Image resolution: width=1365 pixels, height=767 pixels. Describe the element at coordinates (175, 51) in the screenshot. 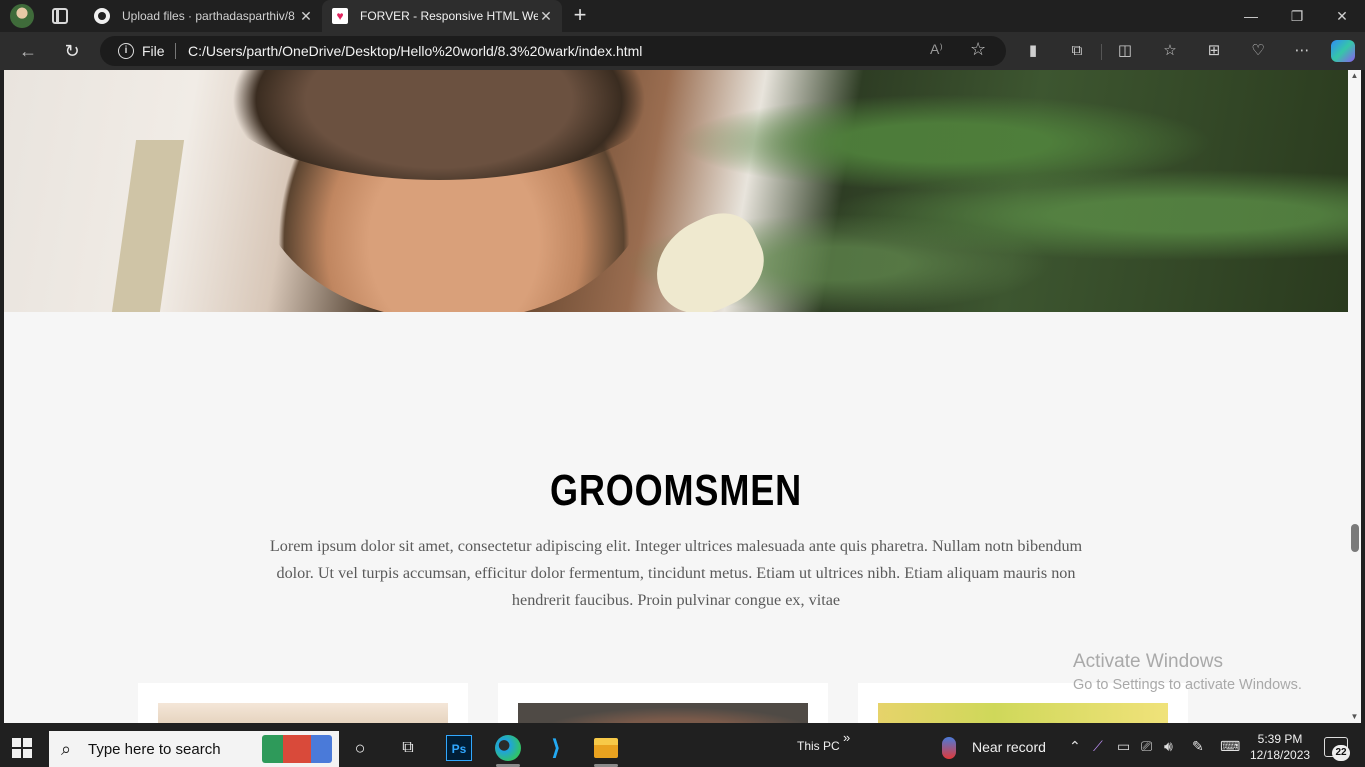

I see `address-divider` at that location.